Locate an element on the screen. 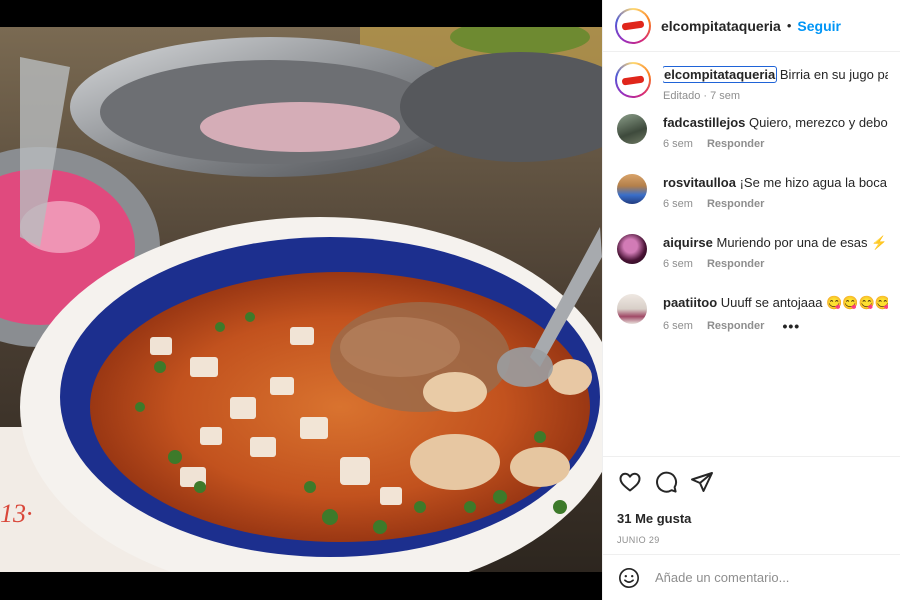 Image resolution: width=900 pixels, height=600 pixels. author-username: elcompitataqueria is located at coordinates (721, 26).